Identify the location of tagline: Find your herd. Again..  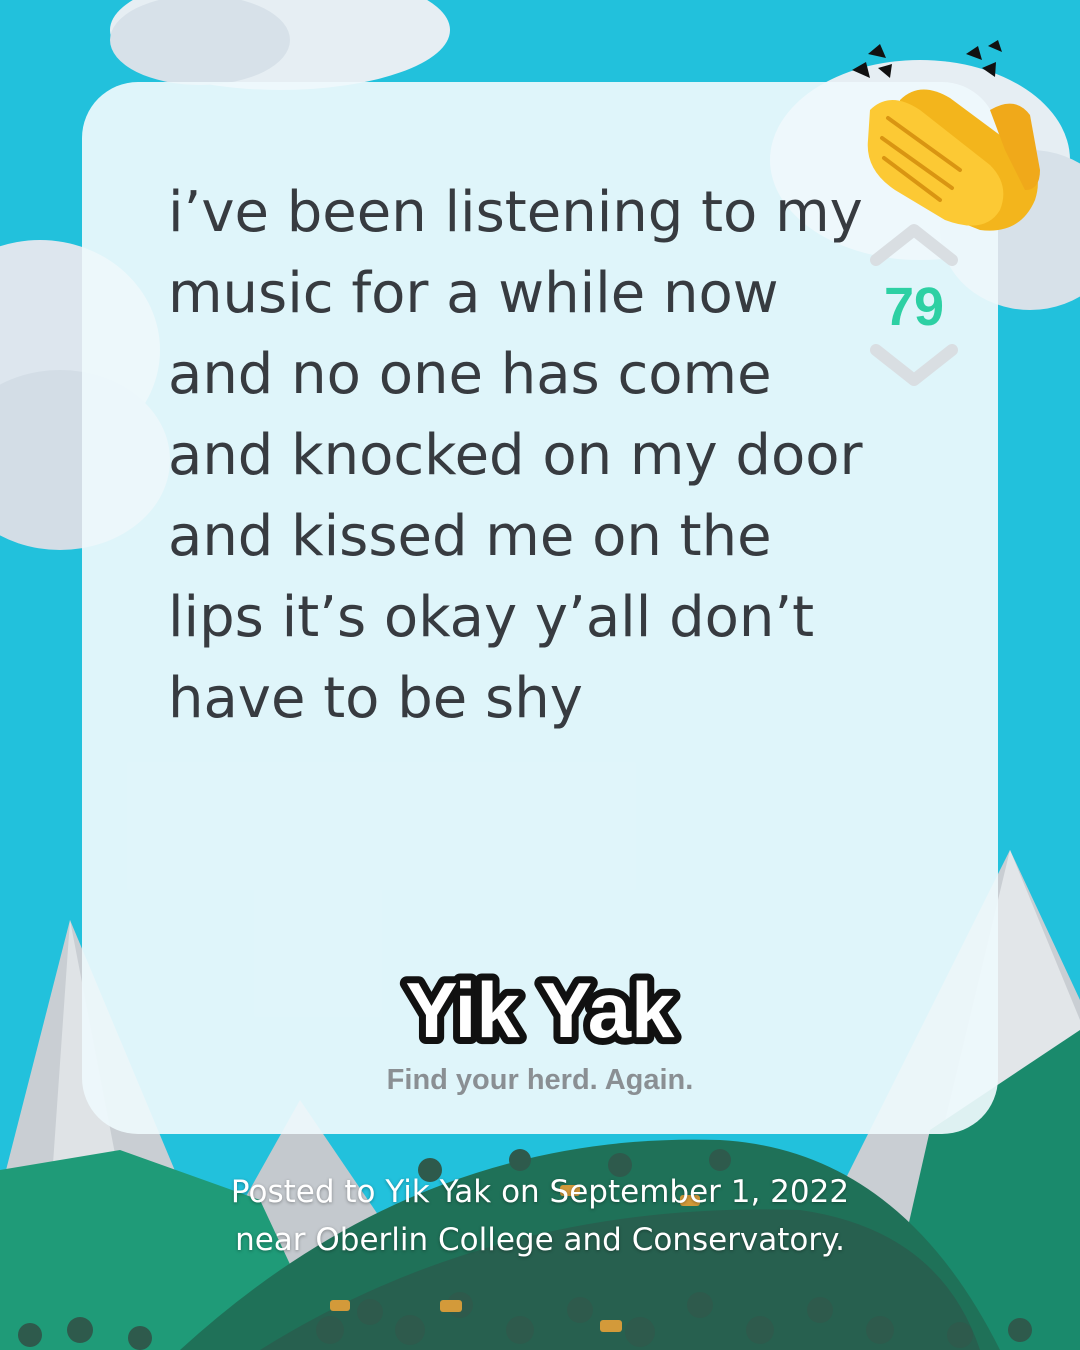
(540, 1080).